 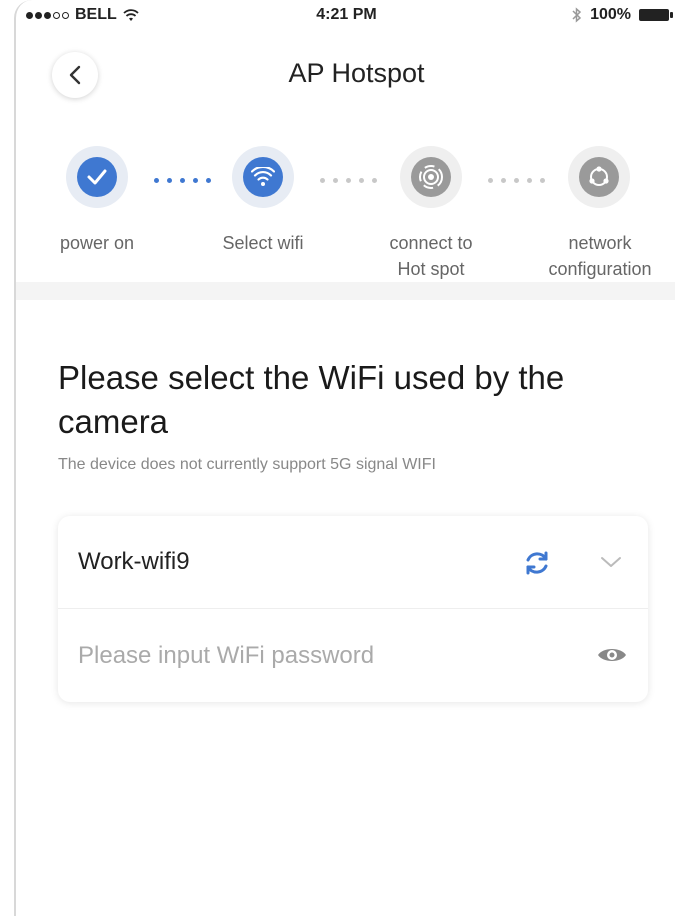 I want to click on chevron-down-icon, so click(x=611, y=562).